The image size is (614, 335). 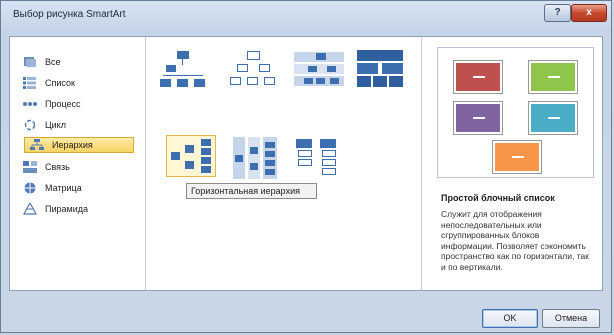 I want to click on close-button: x, so click(x=589, y=13).